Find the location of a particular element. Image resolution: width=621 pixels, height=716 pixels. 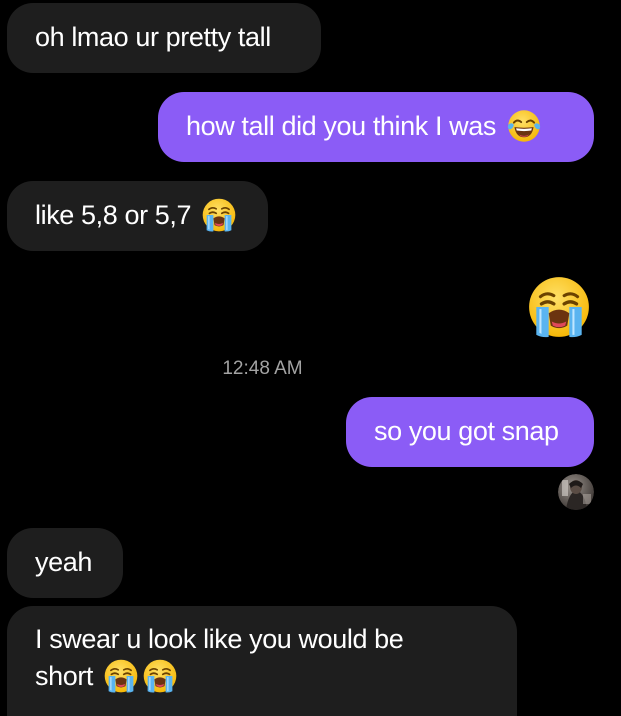

message-text: yeah is located at coordinates (63, 562).